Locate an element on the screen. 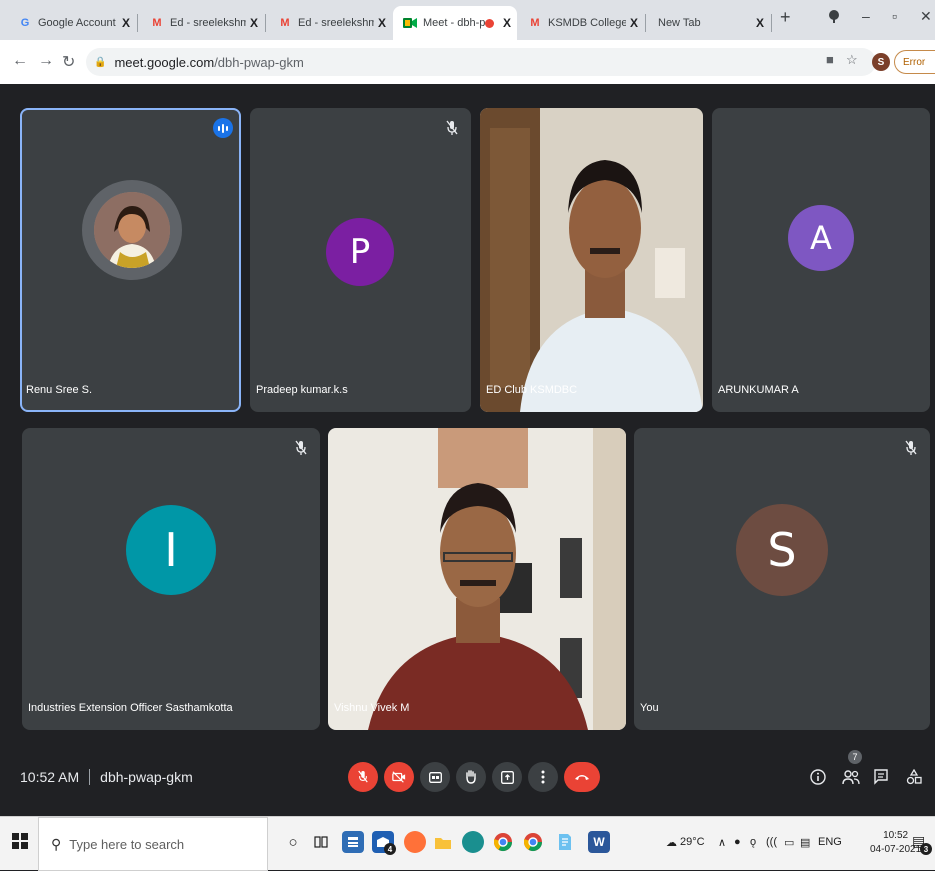 The width and height of the screenshot is (935, 871). present-icon is located at coordinates (507, 777).